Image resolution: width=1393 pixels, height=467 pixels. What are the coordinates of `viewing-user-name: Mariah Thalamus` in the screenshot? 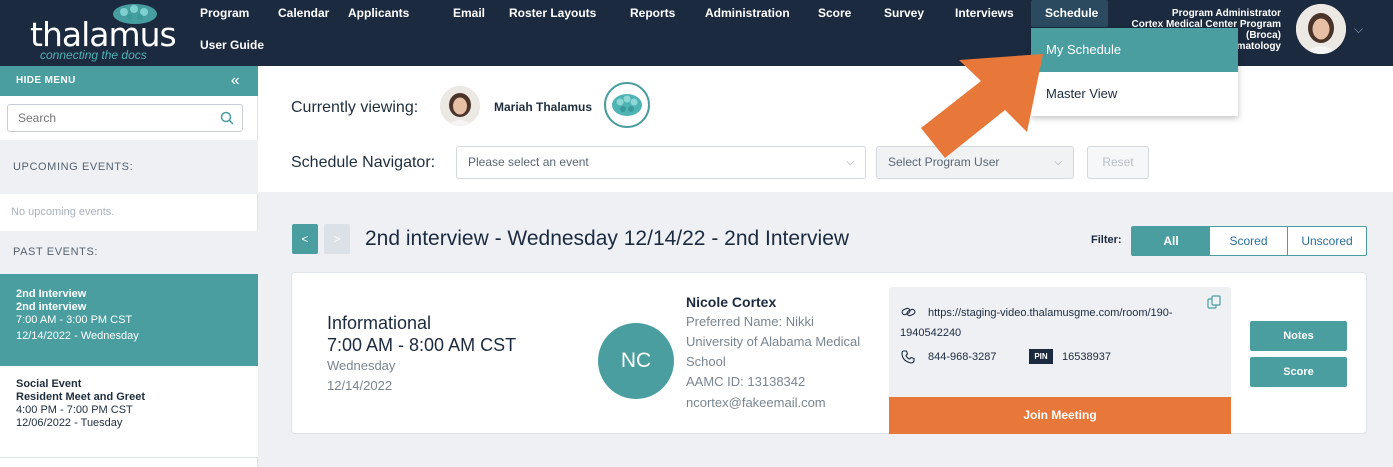 It's located at (543, 107).